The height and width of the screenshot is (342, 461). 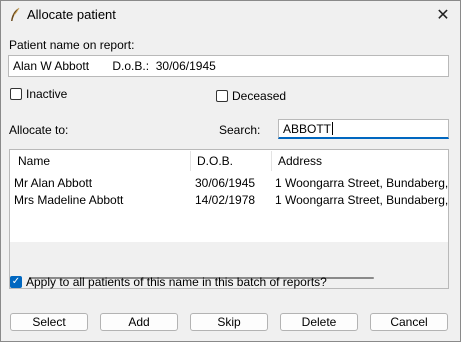 I want to click on search-input-text: ABBOTT, so click(x=307, y=128).